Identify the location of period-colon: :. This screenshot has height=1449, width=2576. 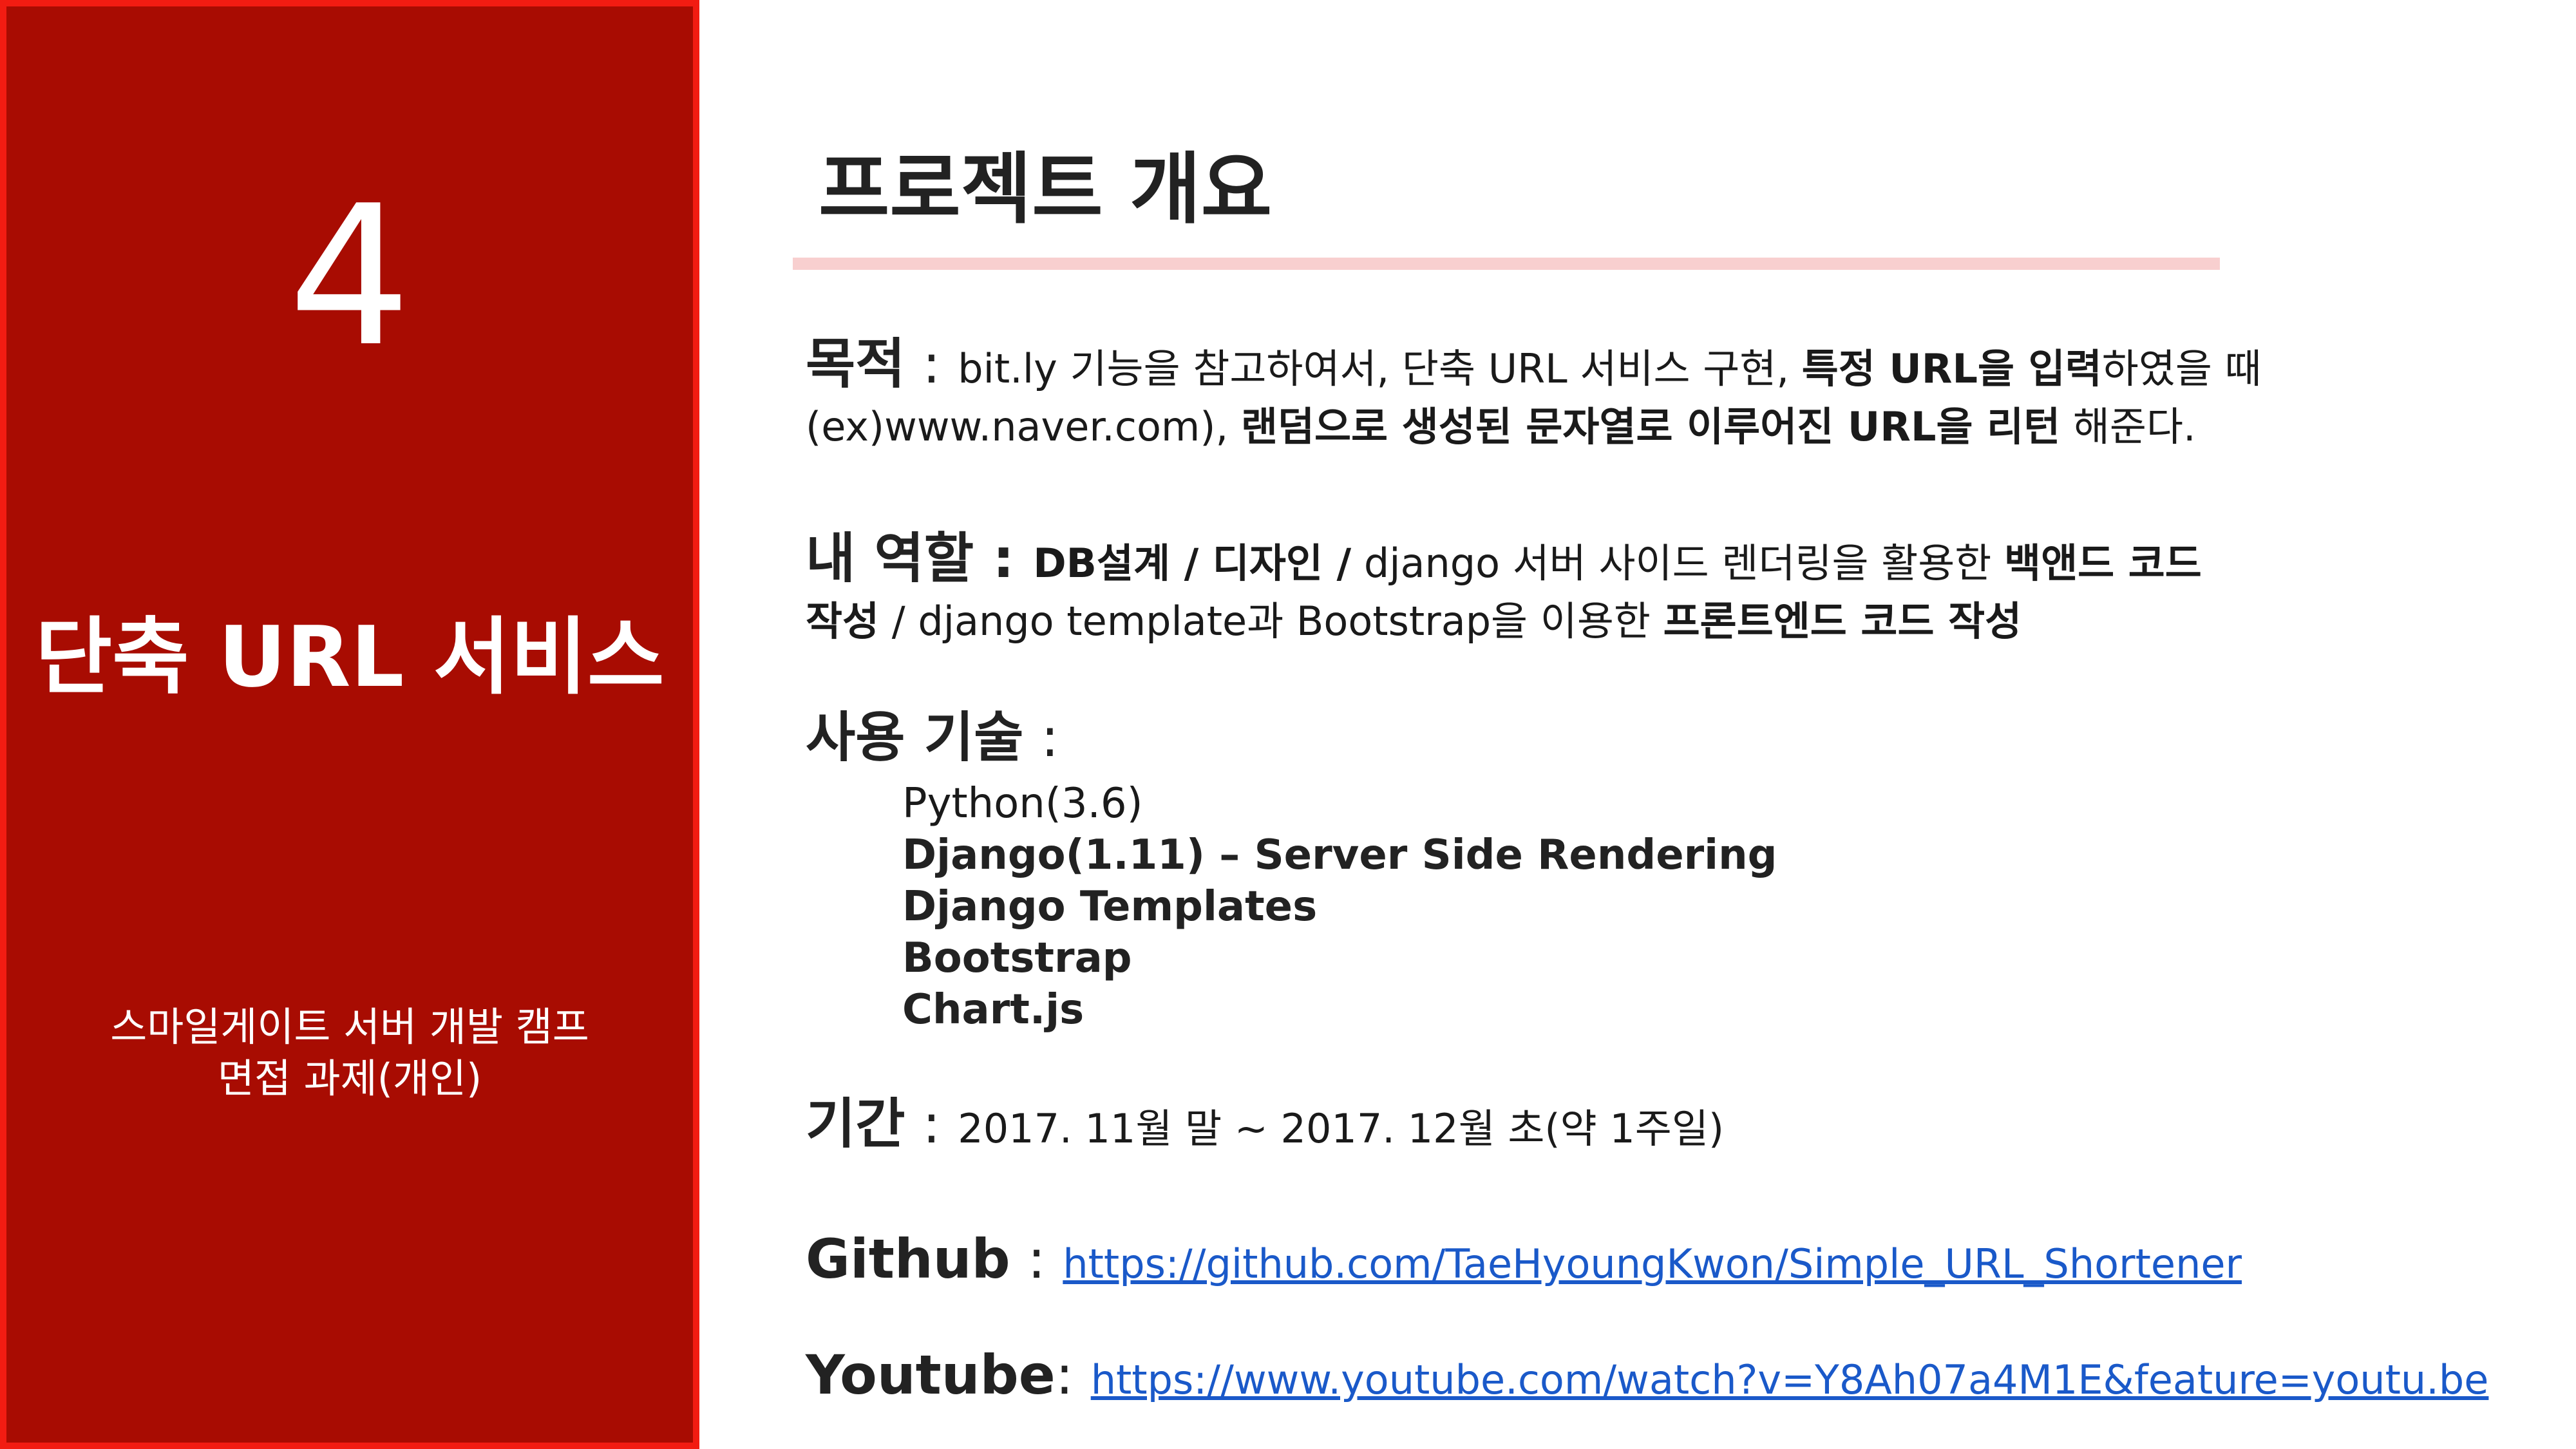
(932, 1124).